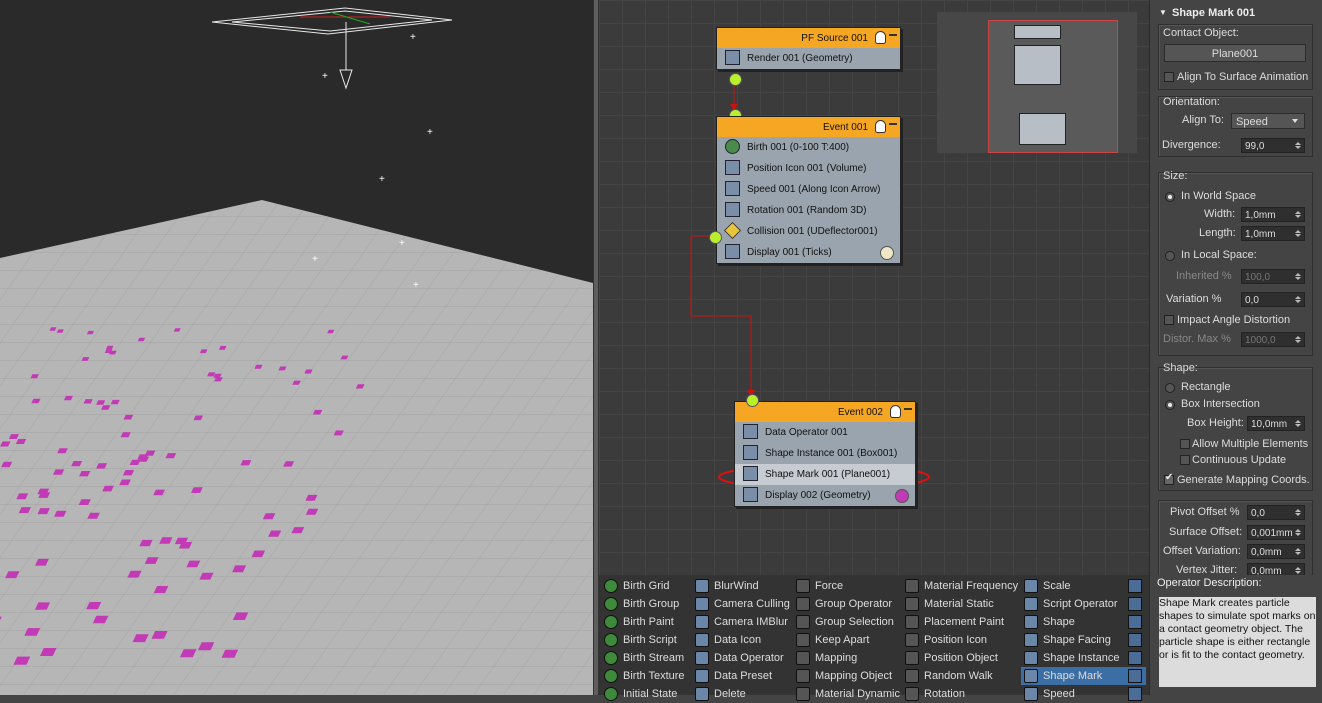 This screenshot has height=703, width=1322. I want to click on surface-offset-label: Surface Offset:, so click(1206, 532).